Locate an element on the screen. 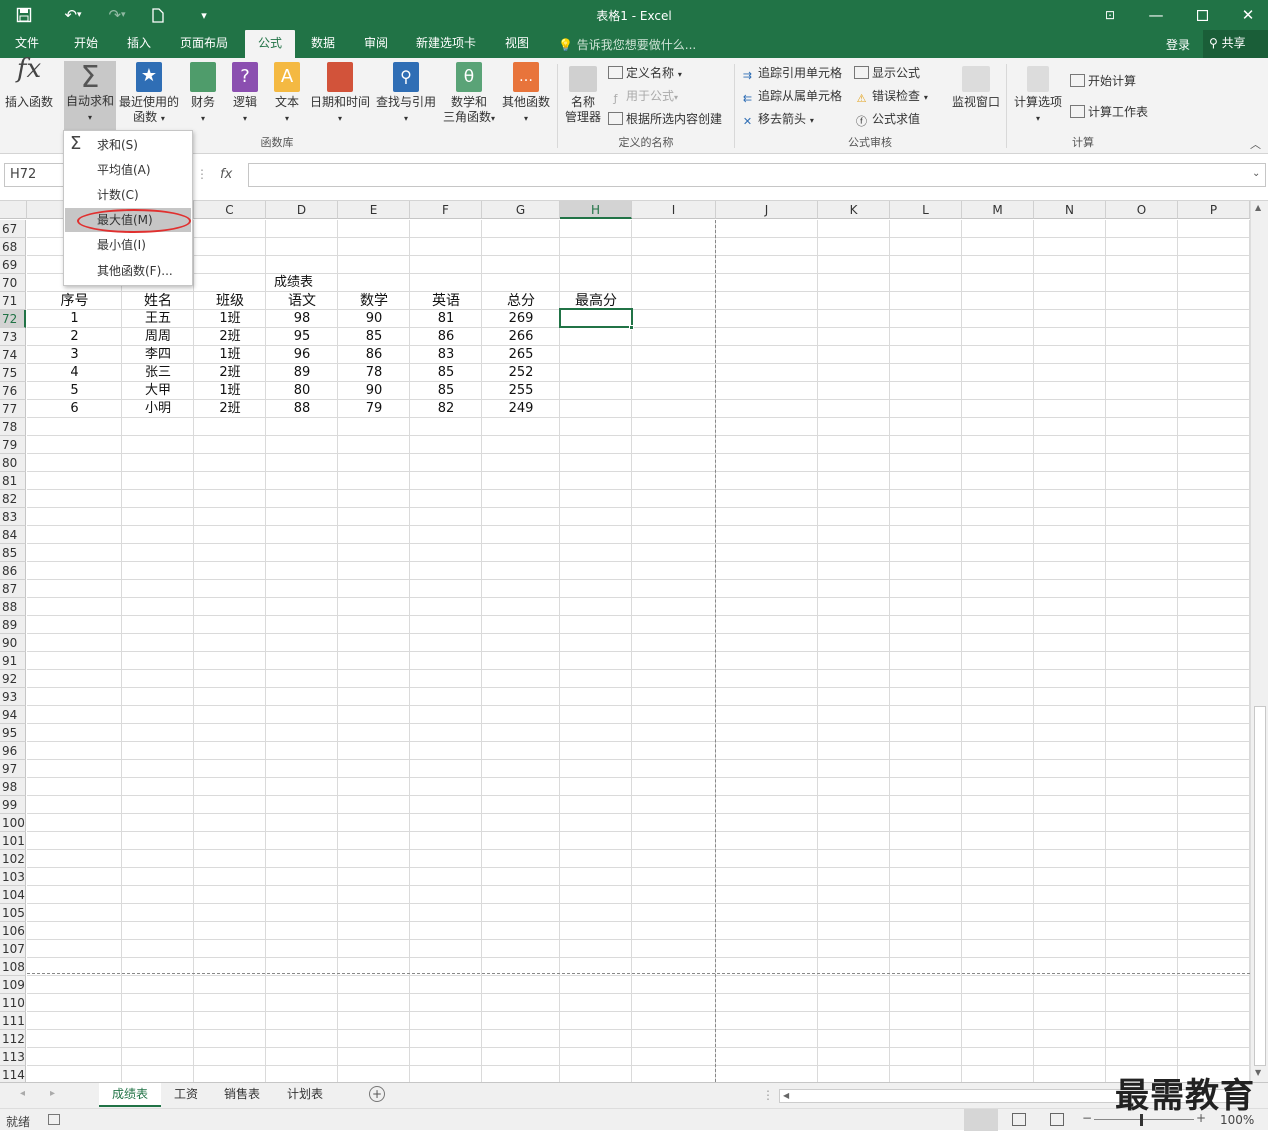 This screenshot has height=1131, width=1268. table-header-cell: 总分 is located at coordinates (521, 301).